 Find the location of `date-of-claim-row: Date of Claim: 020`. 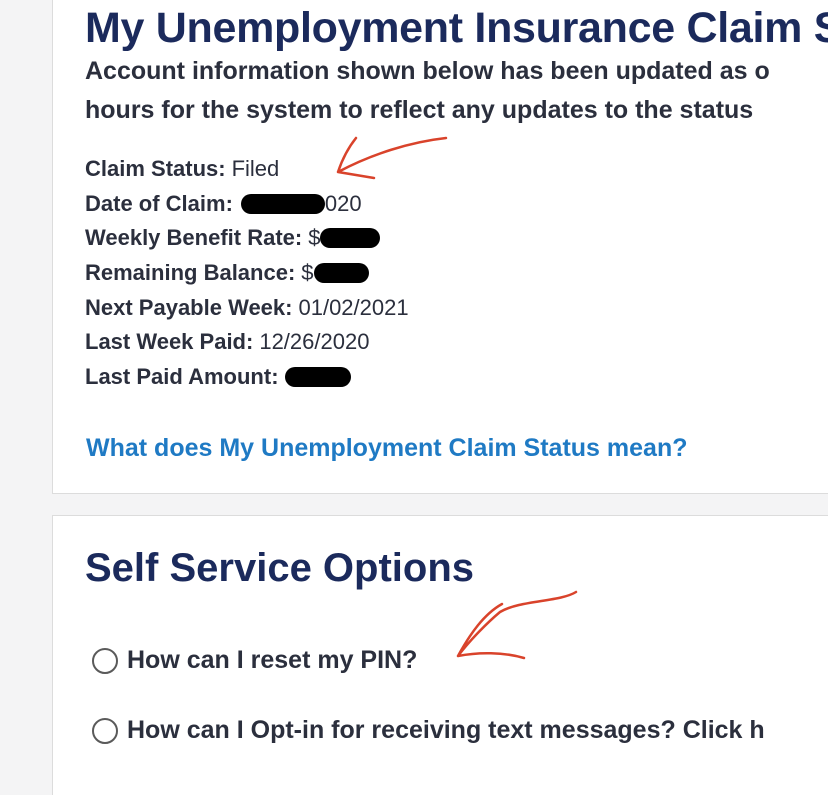

date-of-claim-row: Date of Claim: 020 is located at coordinates (247, 204).